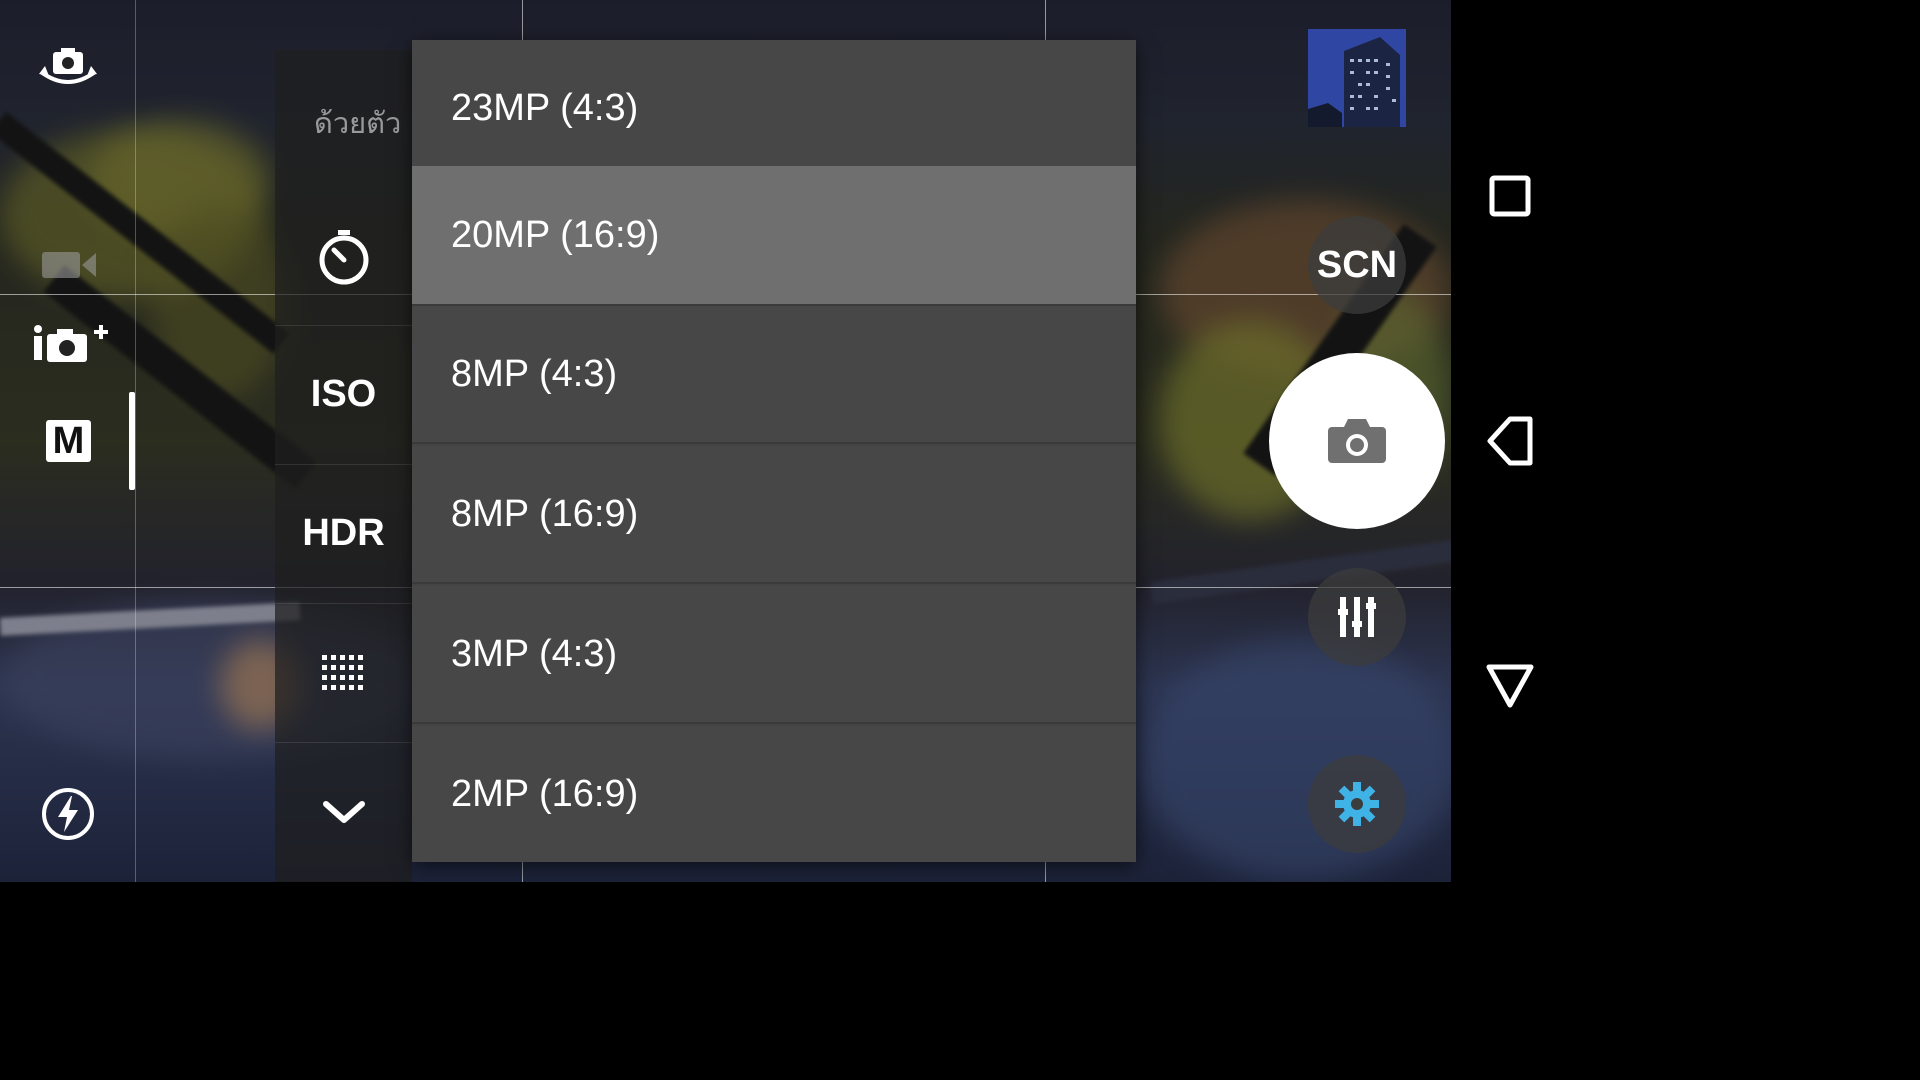 This screenshot has width=1920, height=1080. I want to click on superior-auto-icon, so click(71, 343).